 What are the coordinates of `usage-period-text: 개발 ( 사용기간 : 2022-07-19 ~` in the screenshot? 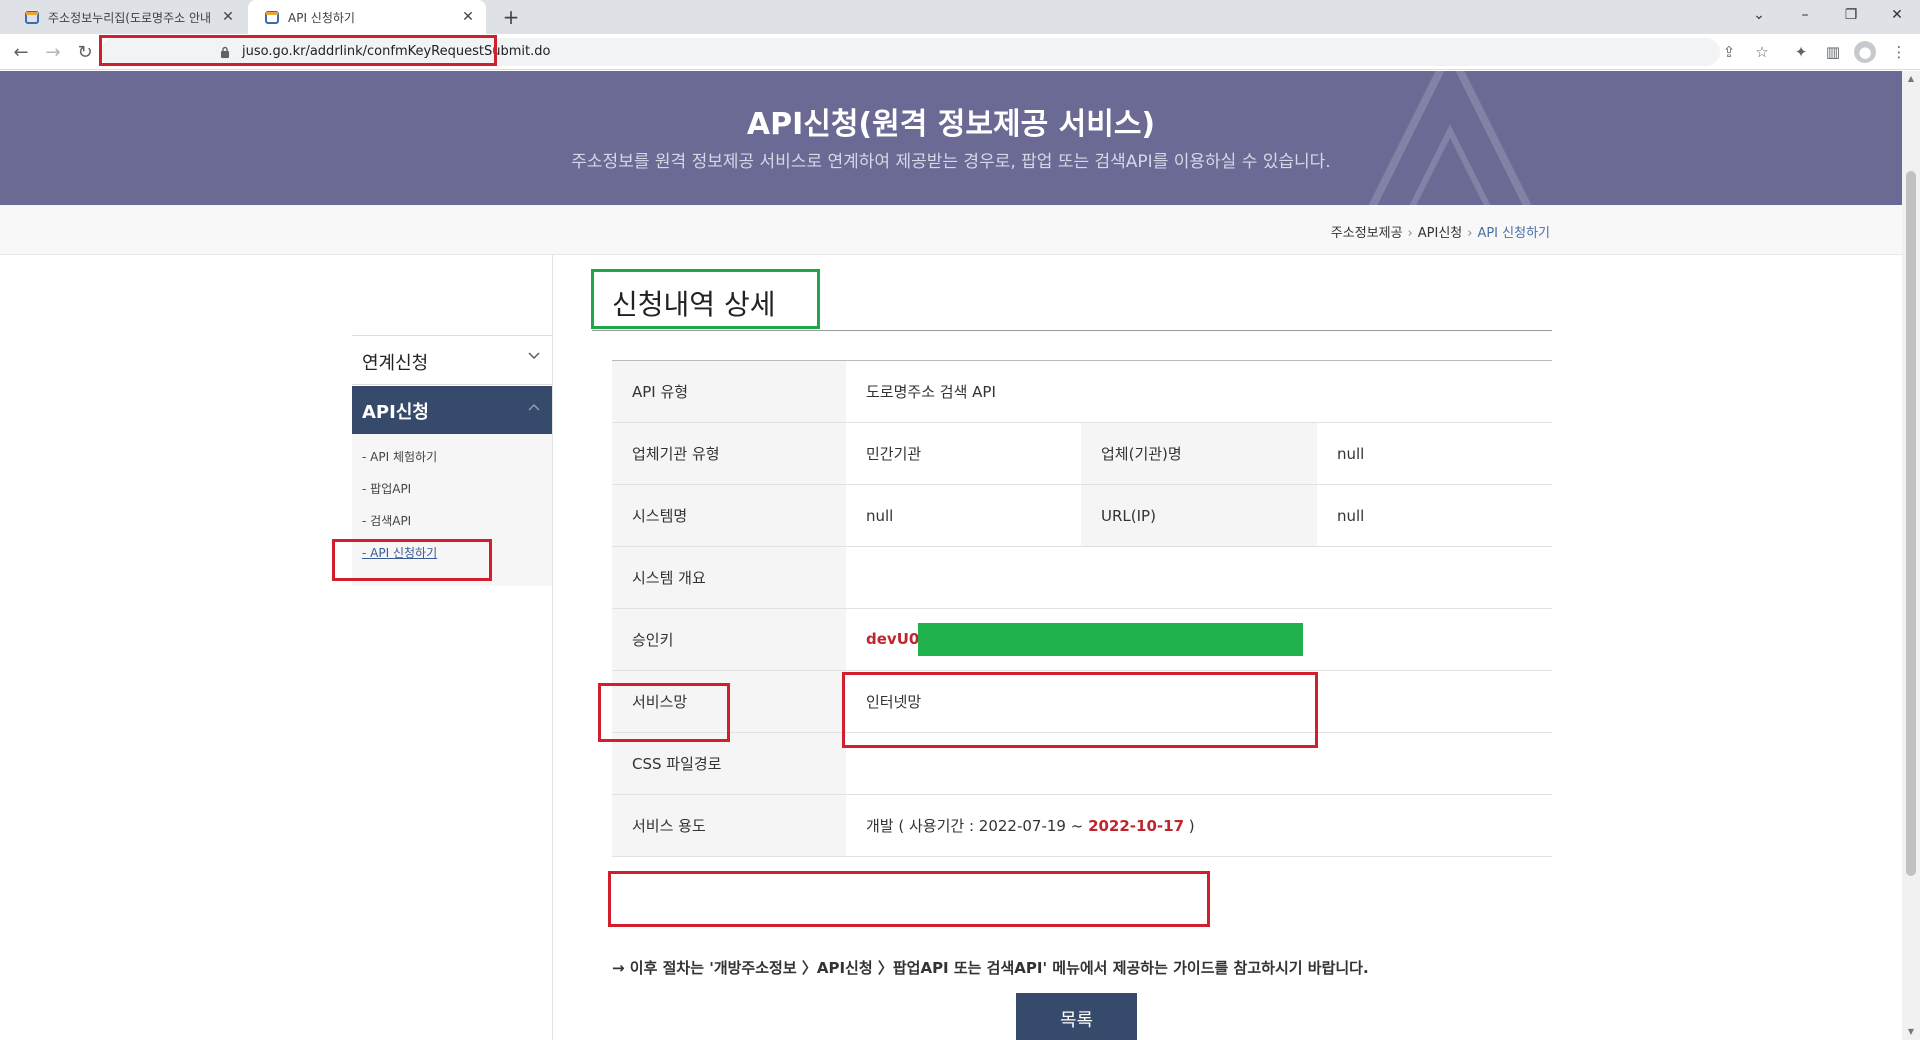 It's located at (977, 826).